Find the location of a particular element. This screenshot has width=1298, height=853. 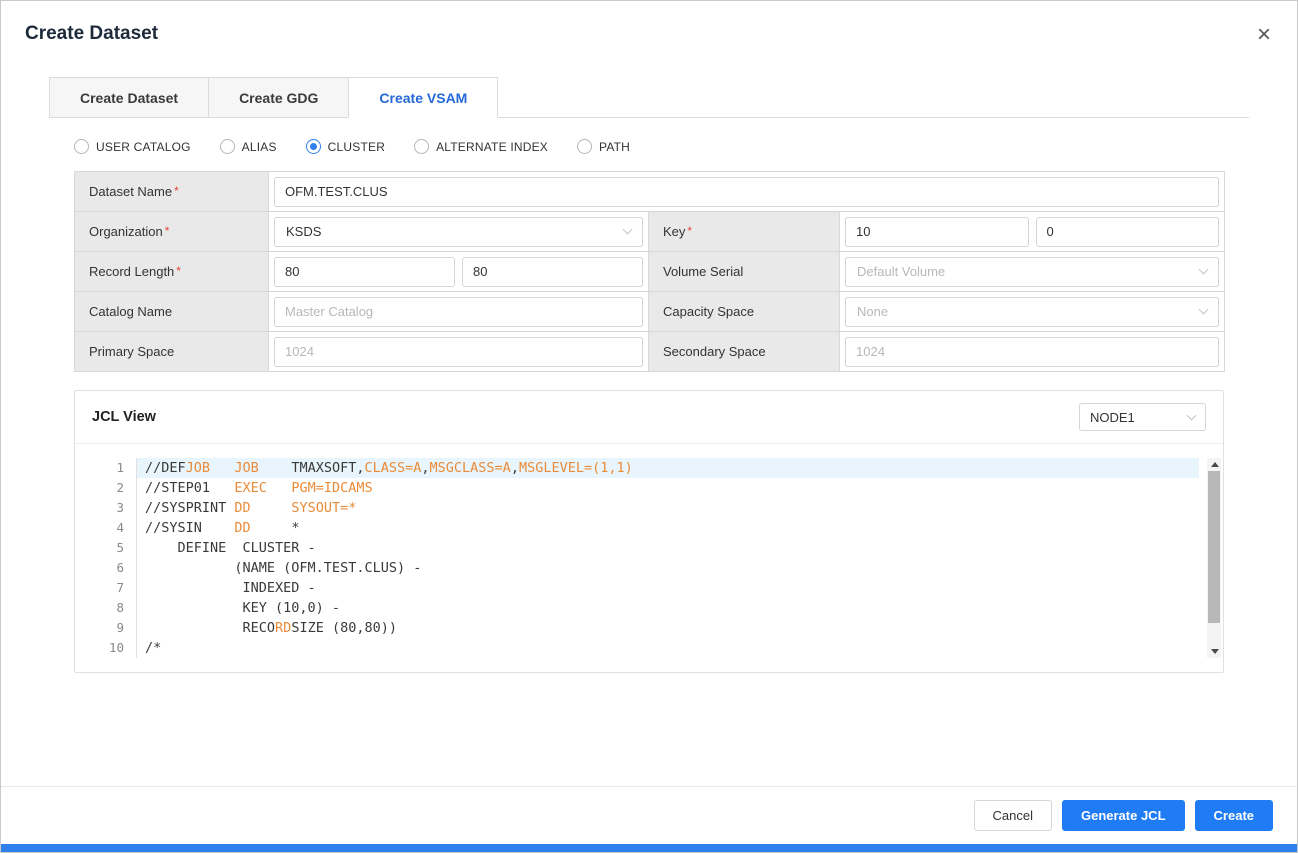

key-length-input is located at coordinates (937, 231).